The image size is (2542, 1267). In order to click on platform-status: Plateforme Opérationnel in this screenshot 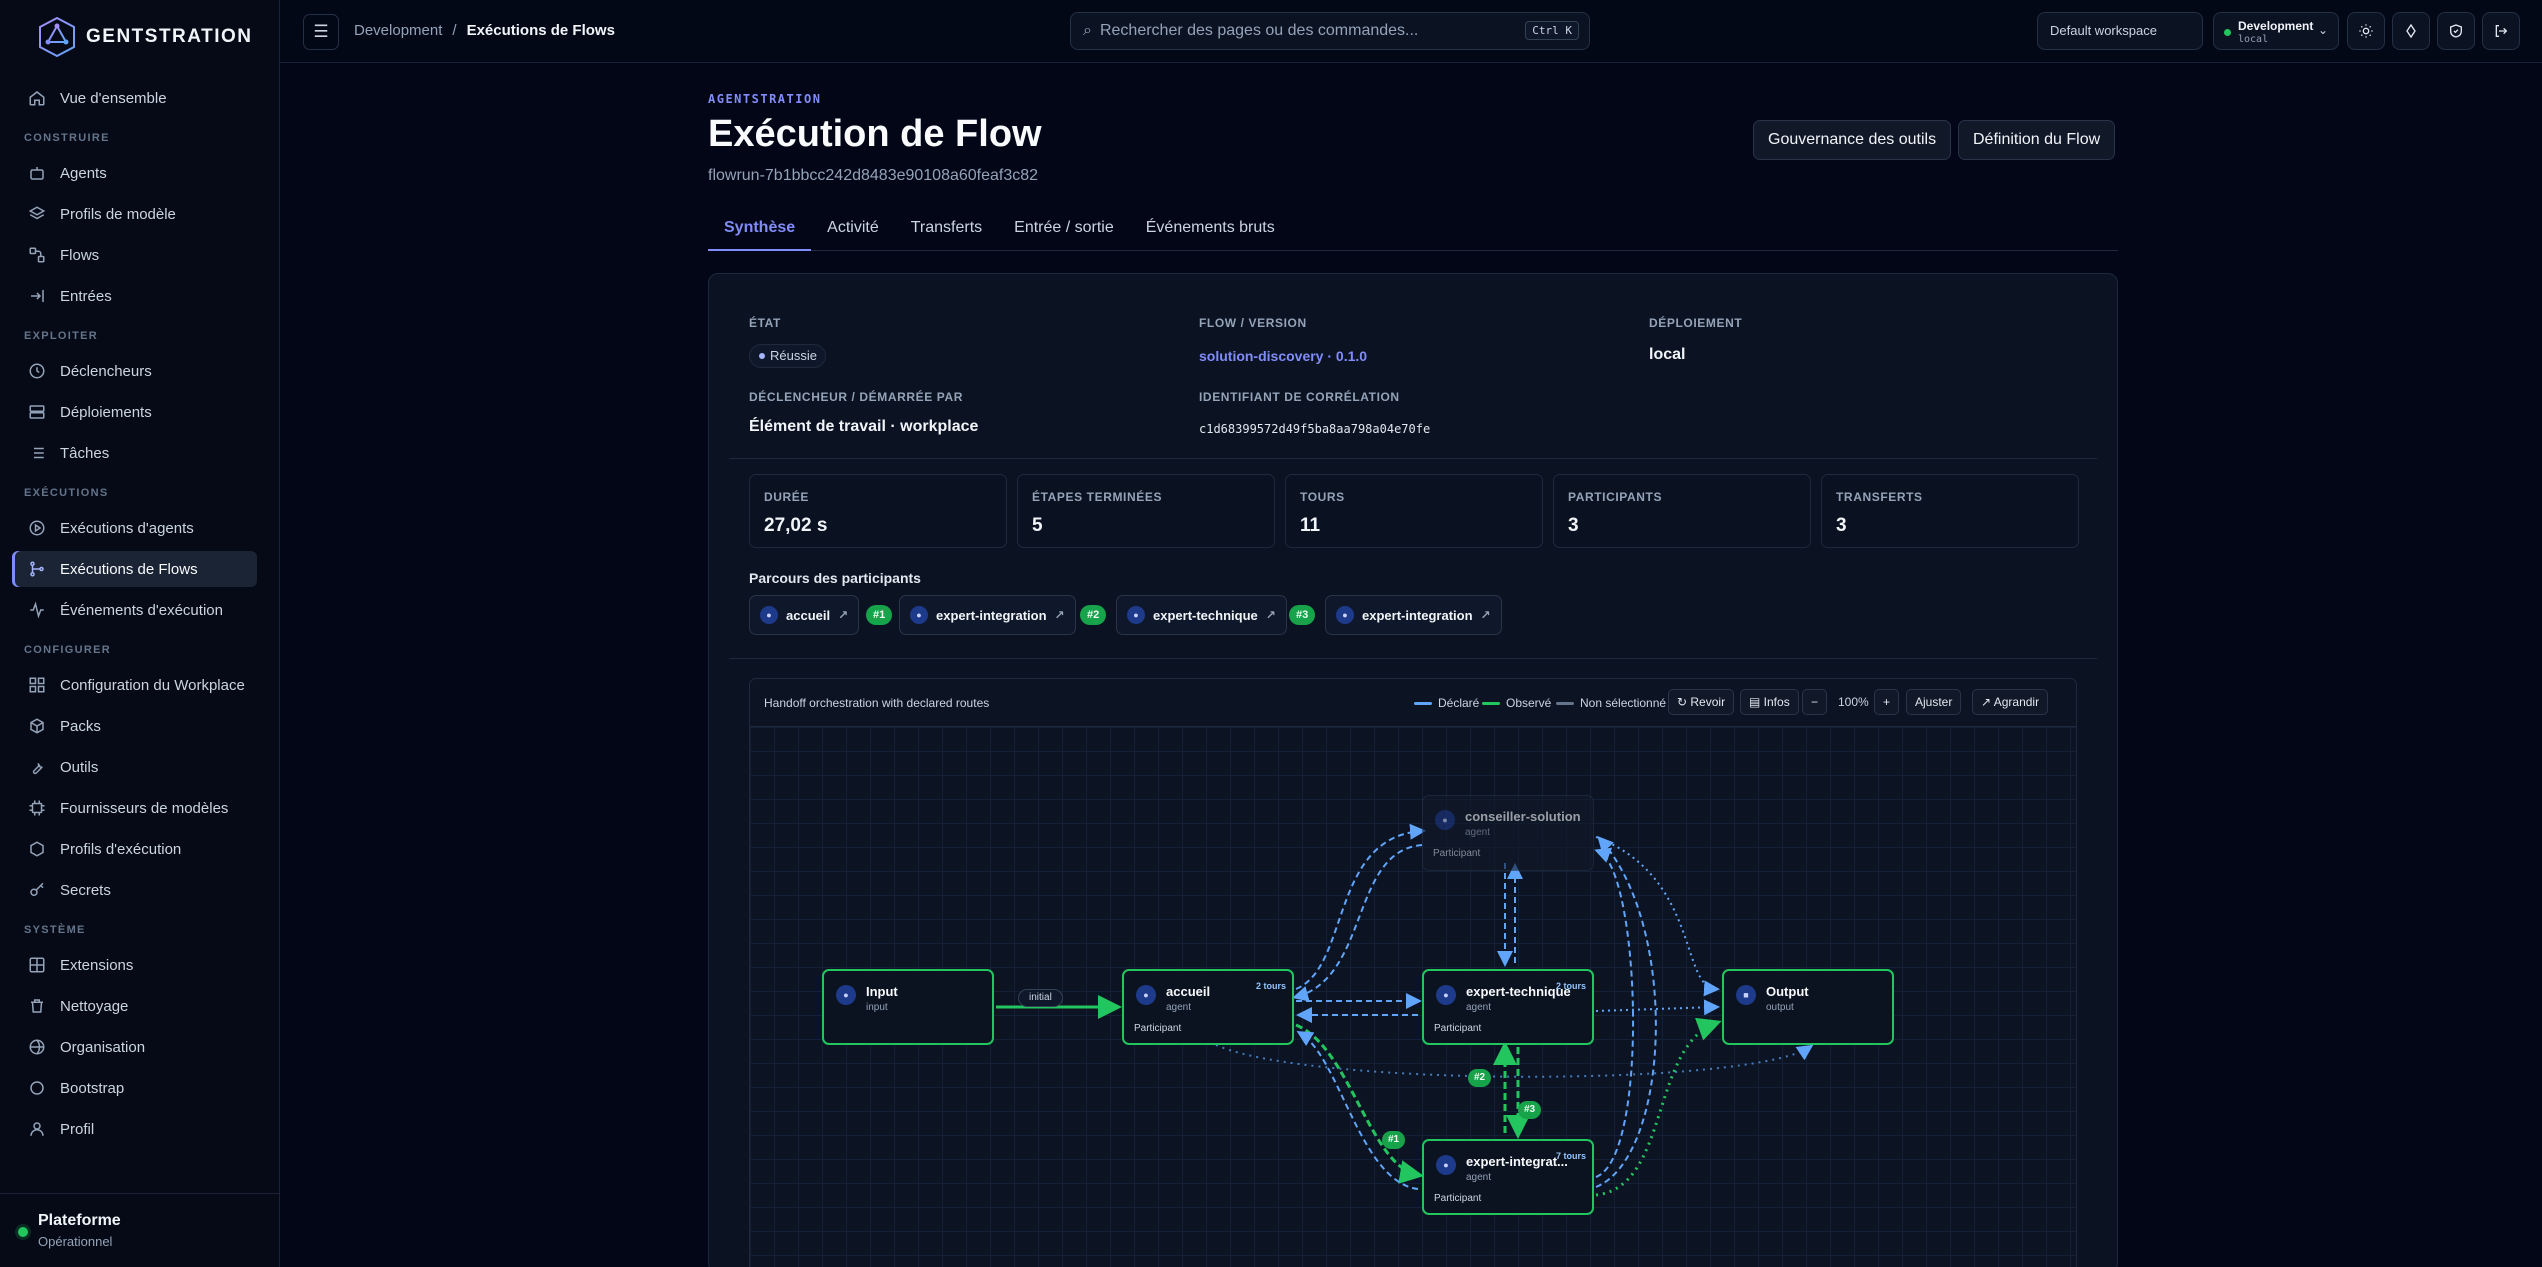, I will do `click(140, 1230)`.